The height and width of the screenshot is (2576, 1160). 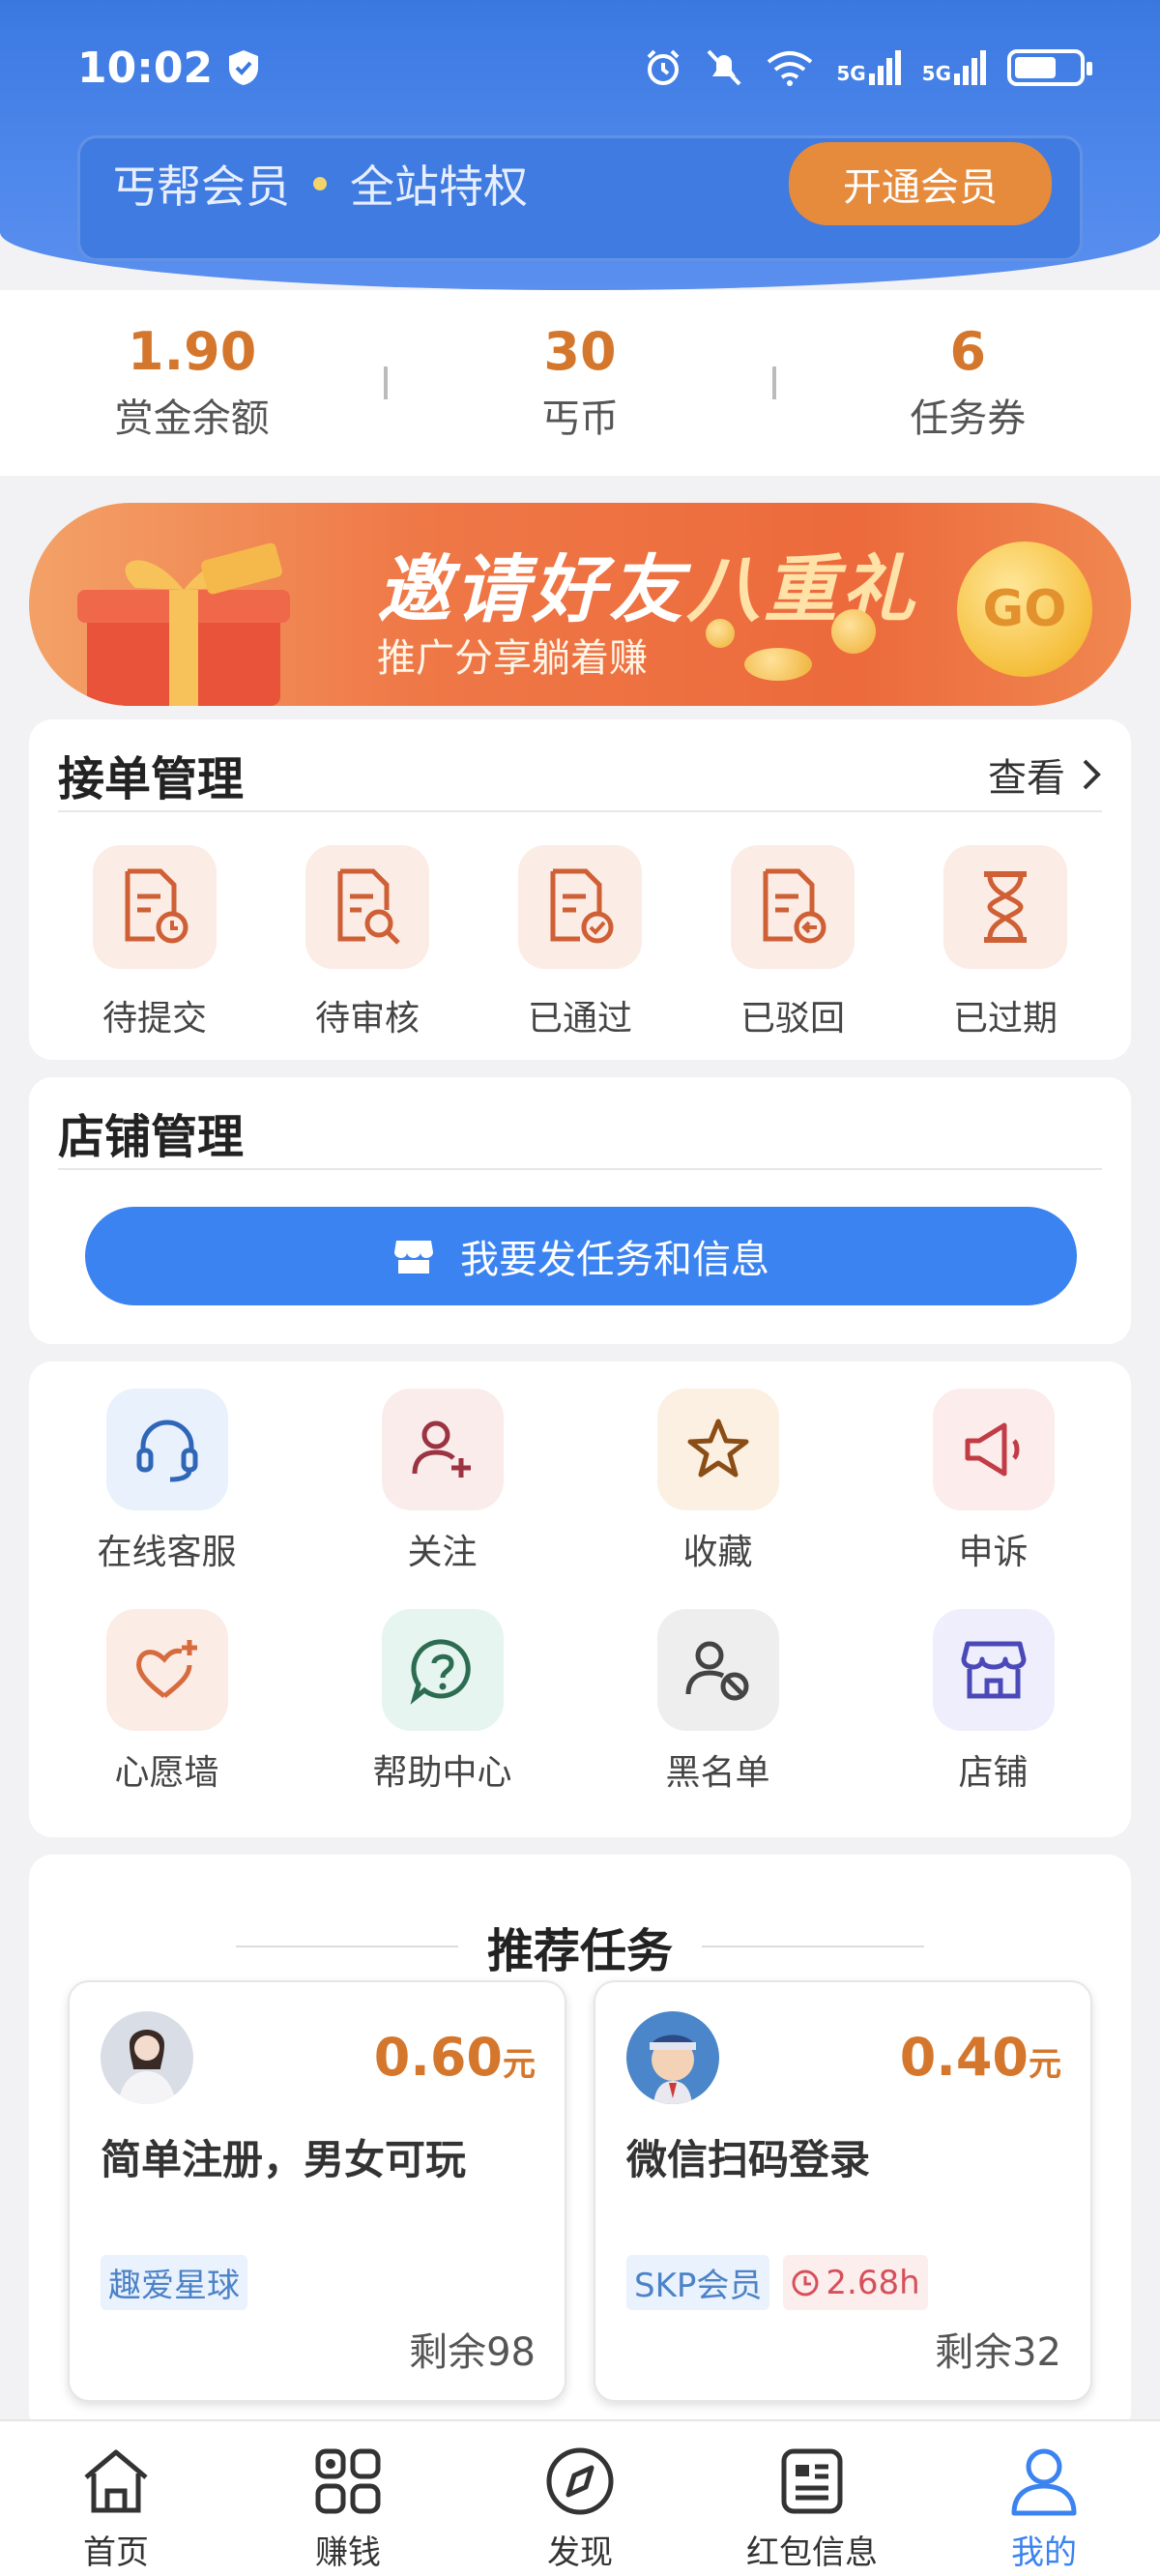 I want to click on task-remaining: 剩余98, so click(x=472, y=2352).